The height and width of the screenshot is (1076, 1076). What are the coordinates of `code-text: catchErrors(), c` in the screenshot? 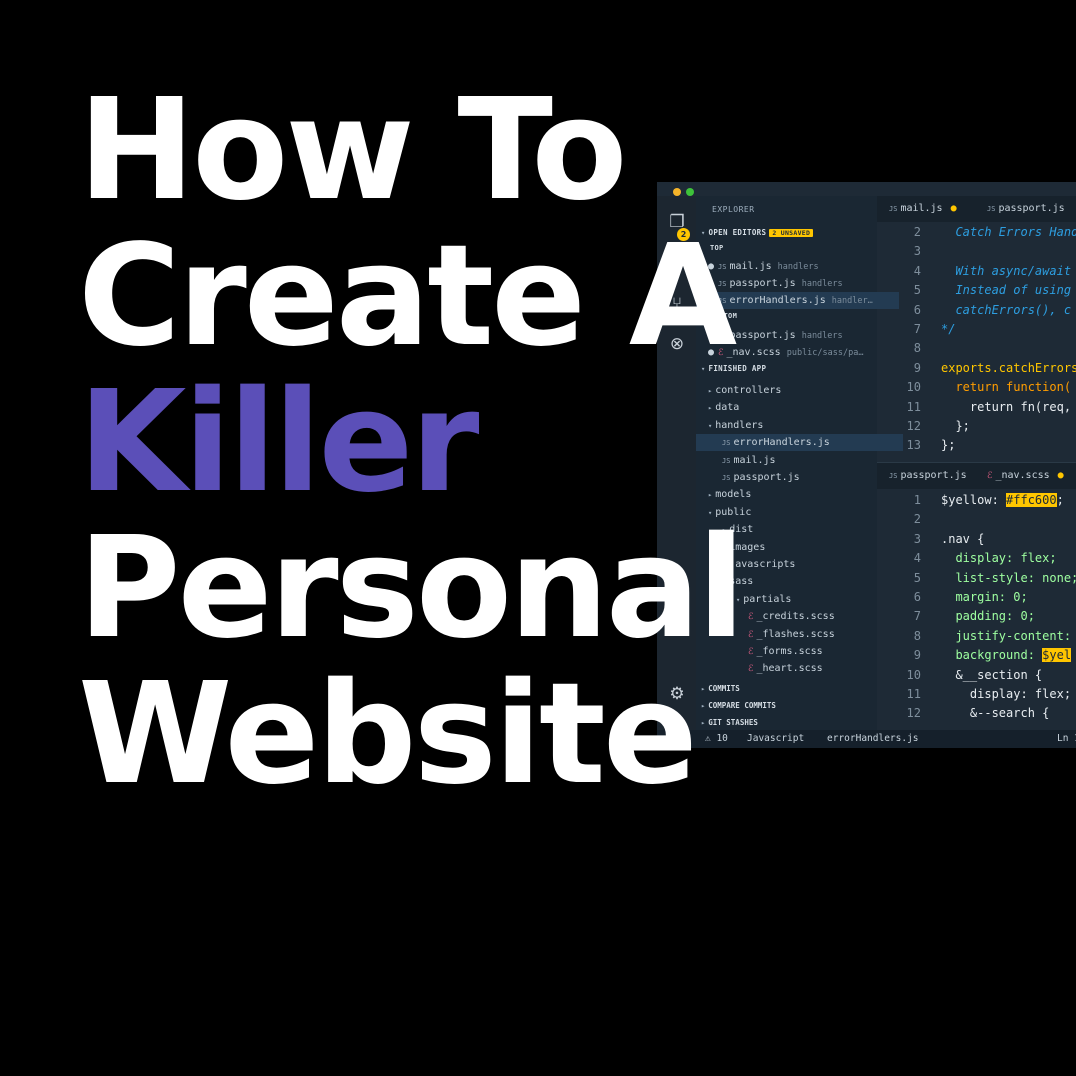 It's located at (1006, 309).